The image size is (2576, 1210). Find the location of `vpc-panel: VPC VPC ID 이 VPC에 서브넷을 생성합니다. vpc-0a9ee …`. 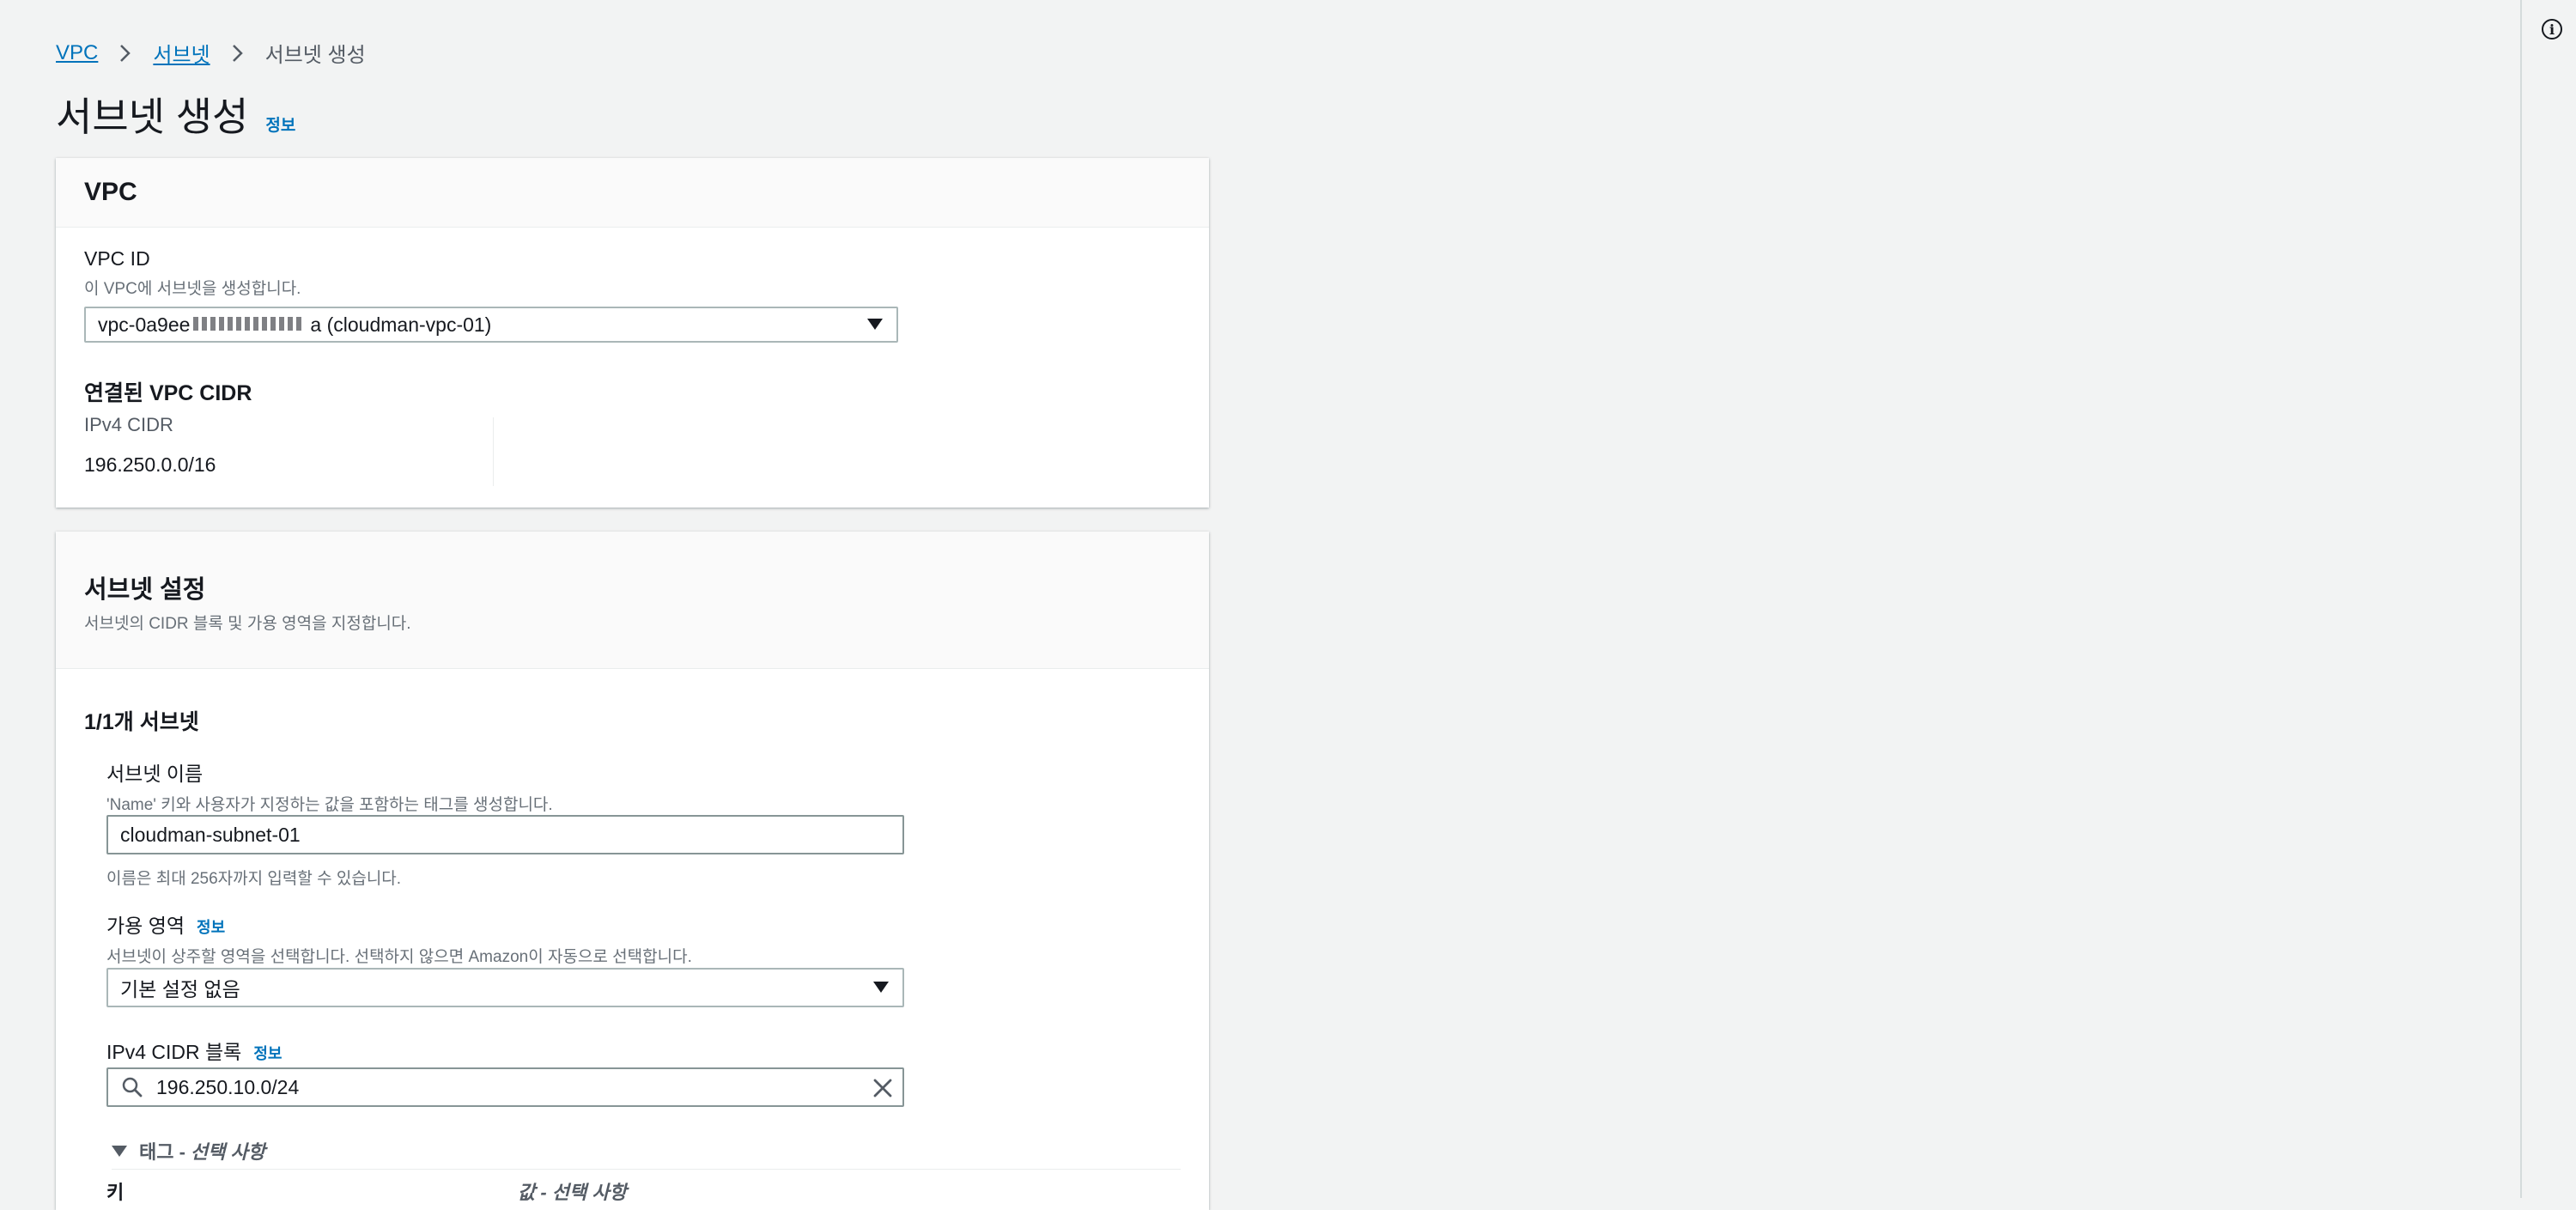

vpc-panel: VPC VPC ID 이 VPC에 서브넷을 생성합니다. vpc-0a9ee … is located at coordinates (632, 333).